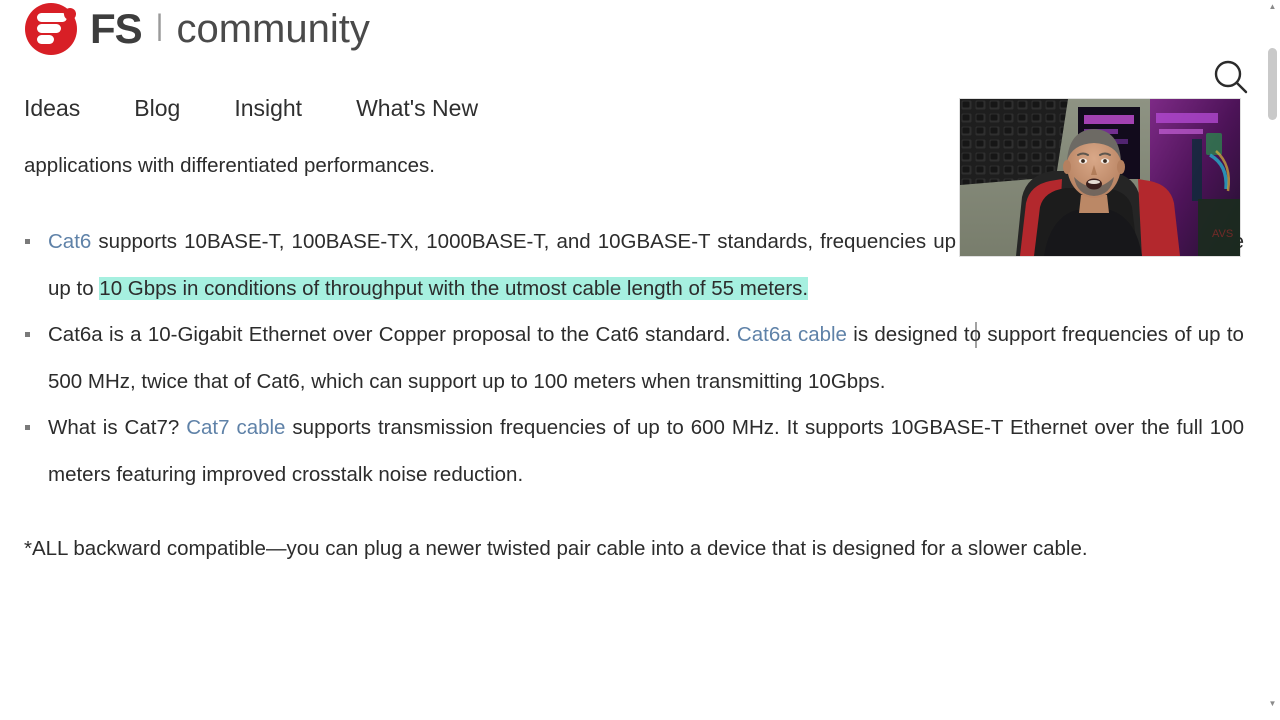 This screenshot has width=1280, height=720. What do you see at coordinates (235, 427) in the screenshot?
I see `cat7-cable-link: Cat7 cable` at bounding box center [235, 427].